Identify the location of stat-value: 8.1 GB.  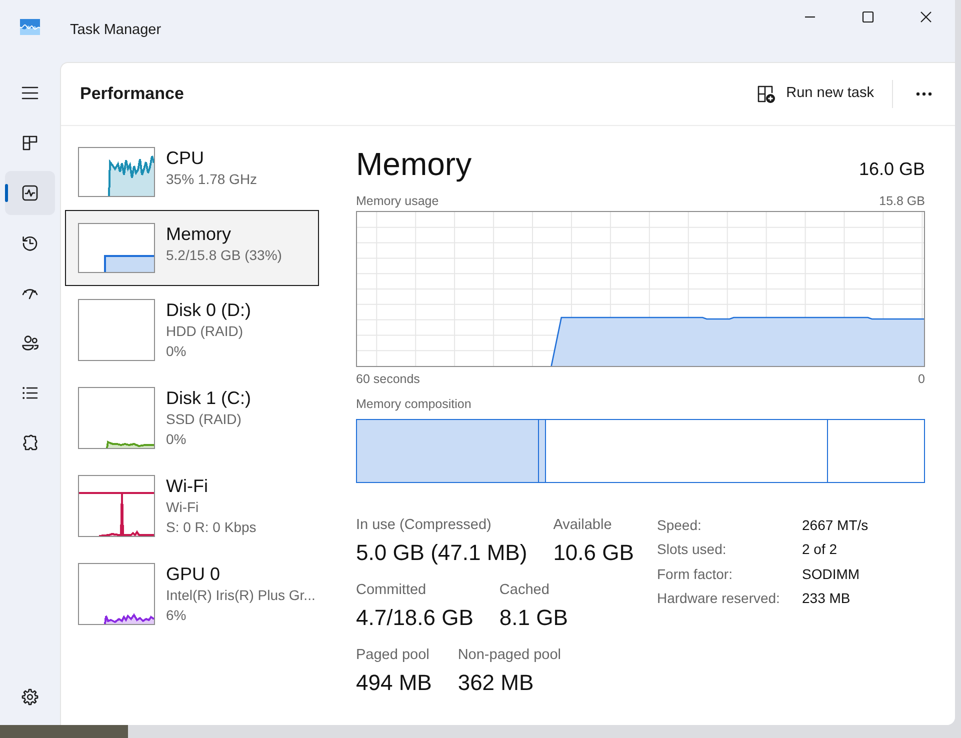
(533, 618).